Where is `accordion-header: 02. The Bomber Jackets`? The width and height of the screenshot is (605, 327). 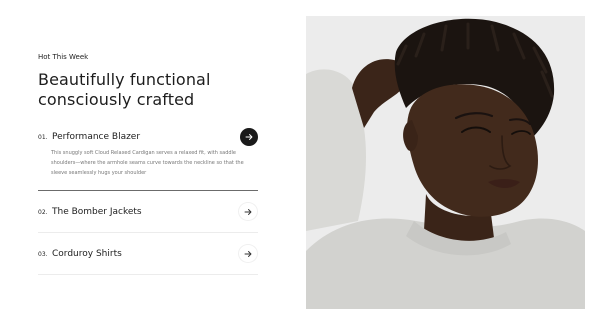 accordion-header: 02. The Bomber Jackets is located at coordinates (148, 211).